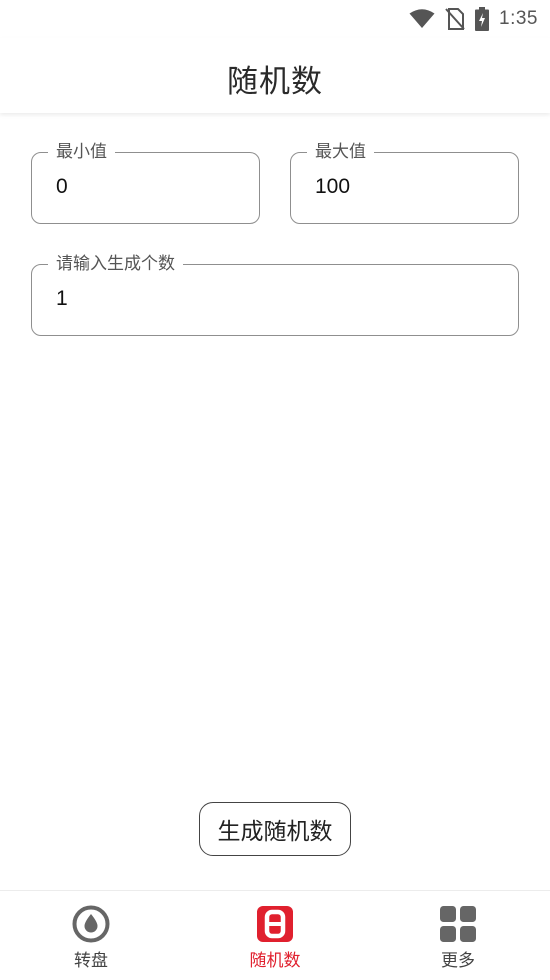 The width and height of the screenshot is (550, 980). I want to click on min-value-input: 0, so click(62, 187).